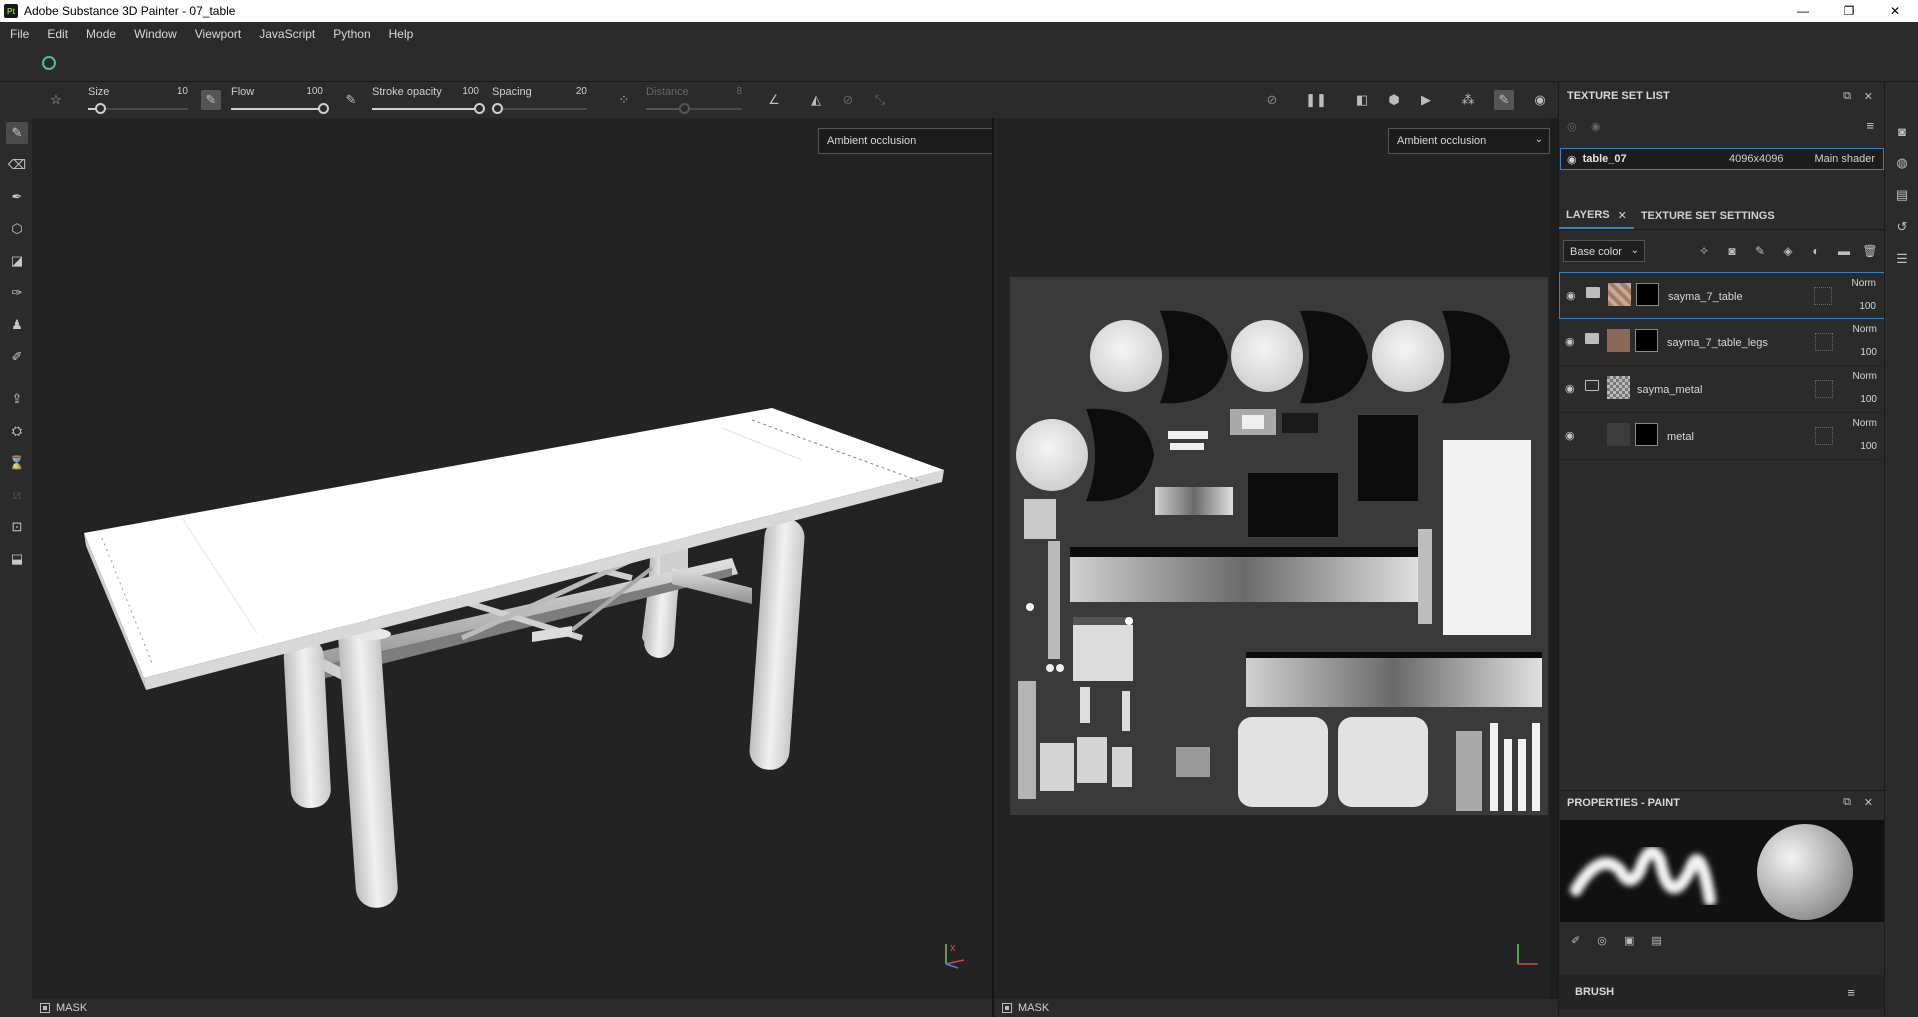  What do you see at coordinates (1468, 100) in the screenshot?
I see `settings-spray-icon: ⁂` at bounding box center [1468, 100].